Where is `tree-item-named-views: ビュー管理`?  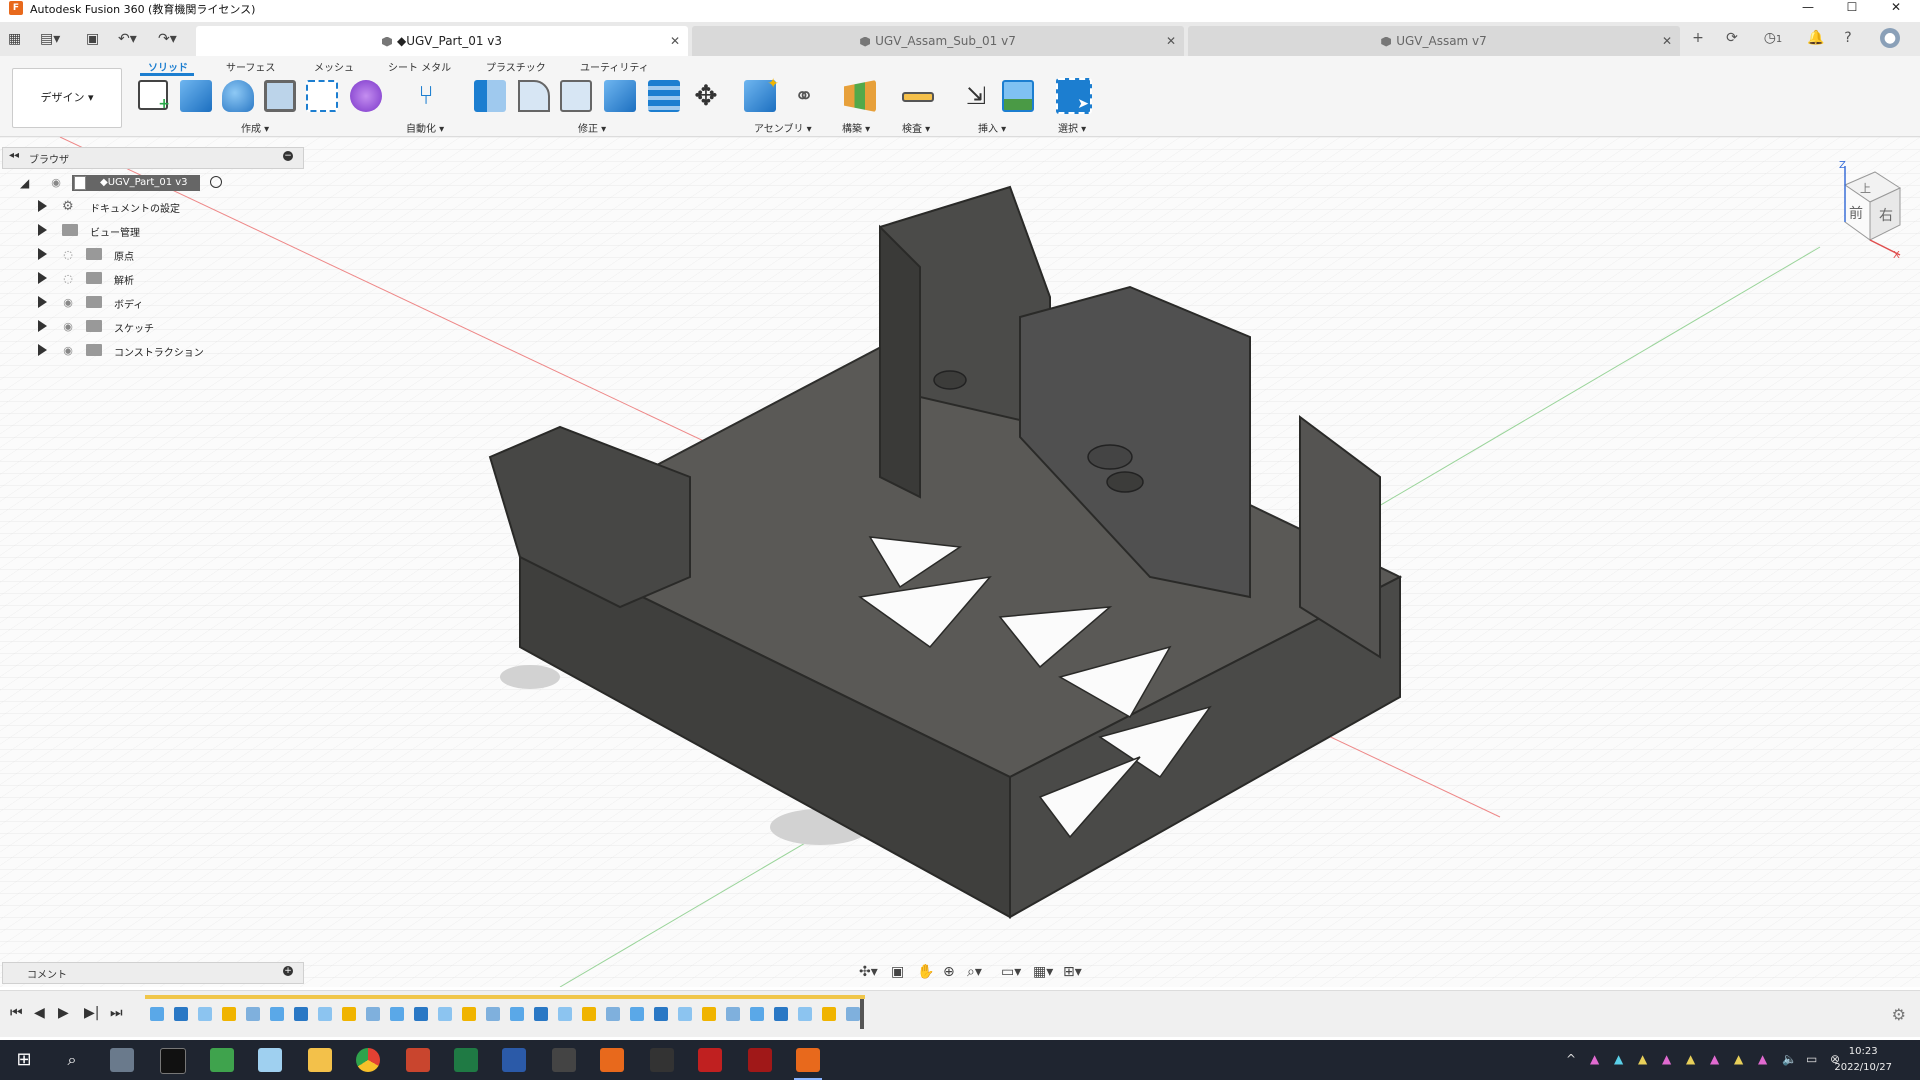 tree-item-named-views: ビュー管理 is located at coordinates (164, 231).